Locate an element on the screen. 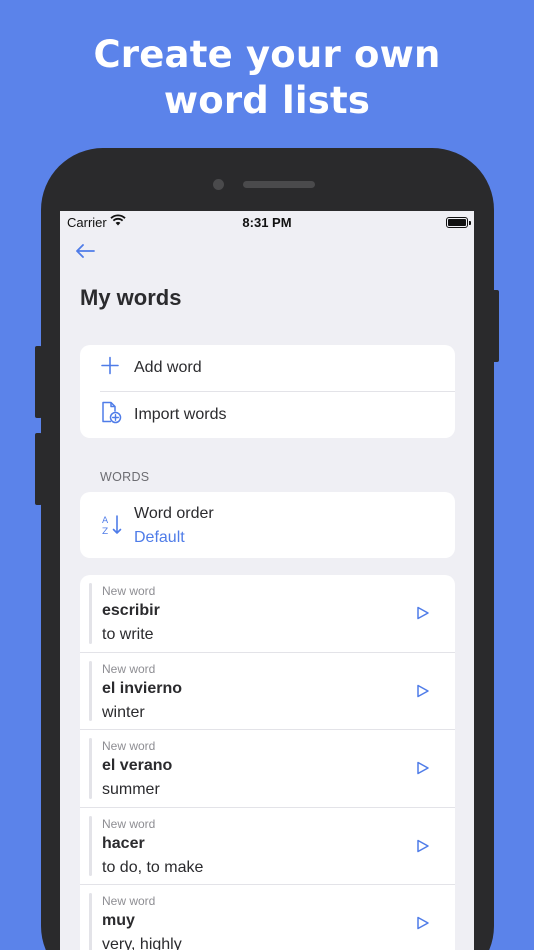 This screenshot has height=950, width=534. word-translation: to do, to make is located at coordinates (153, 867).